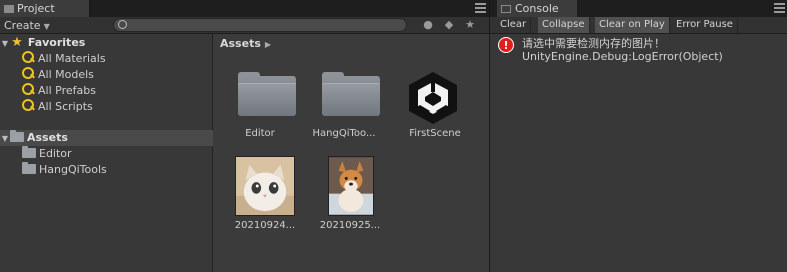 This screenshot has width=787, height=272. I want to click on tab-console: Console, so click(537, 8).